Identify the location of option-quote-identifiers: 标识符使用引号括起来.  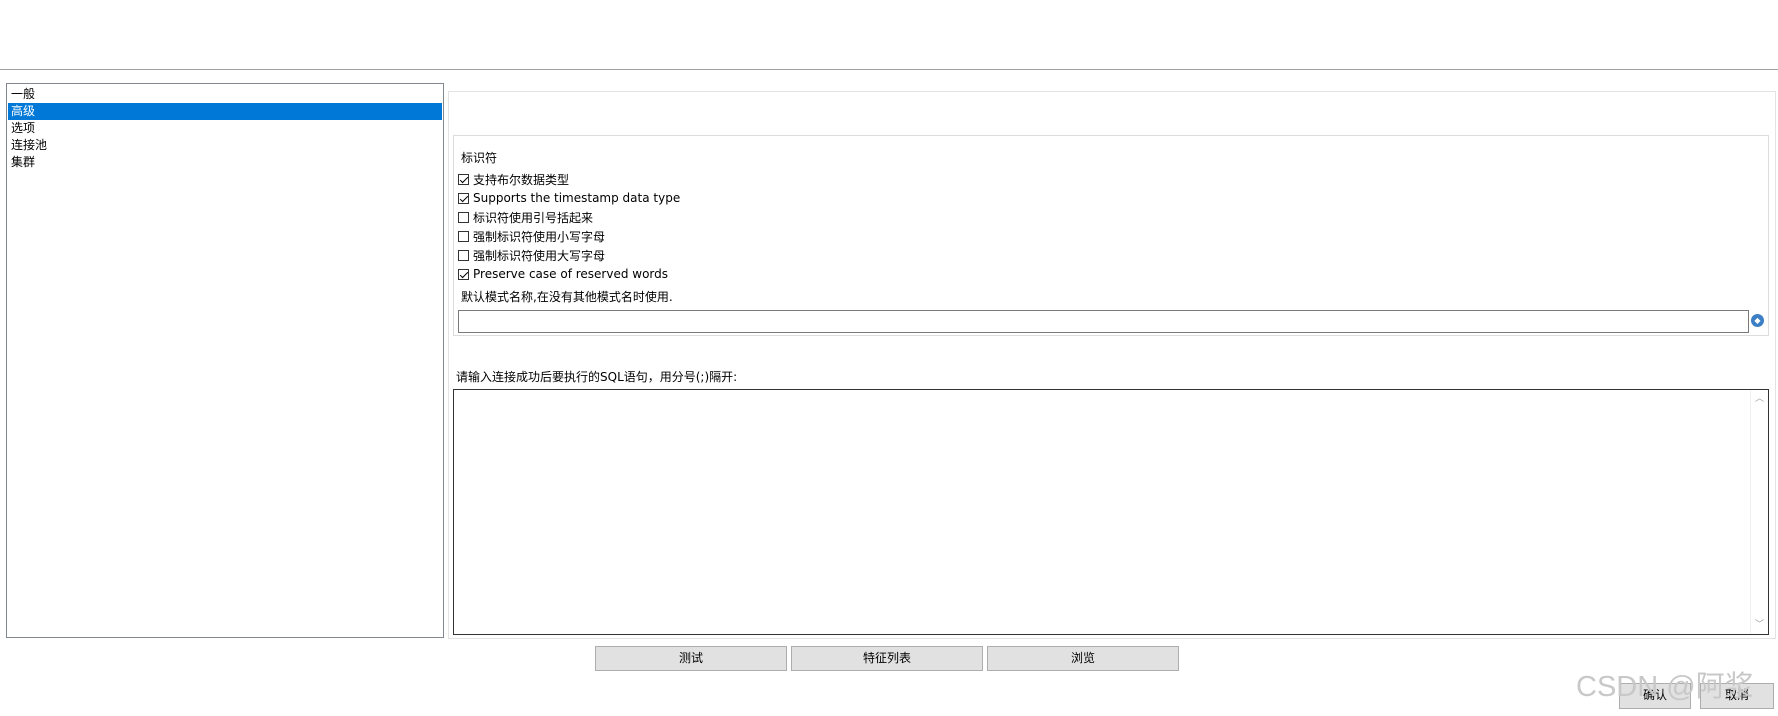
(525, 217).